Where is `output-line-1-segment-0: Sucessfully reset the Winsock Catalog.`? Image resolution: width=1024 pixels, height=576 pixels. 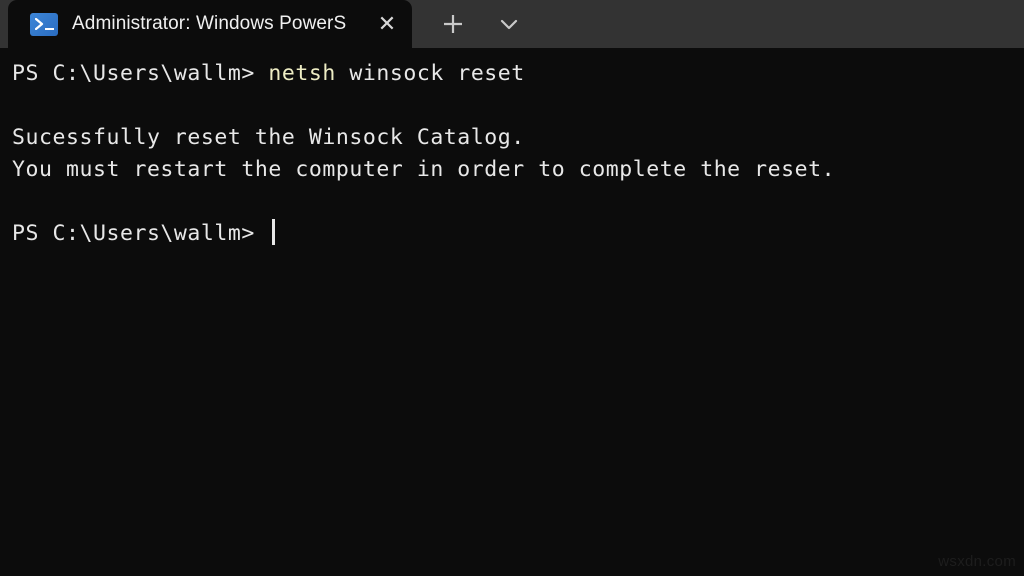
output-line-1-segment-0: Sucessfully reset the Winsock Catalog. is located at coordinates (268, 137).